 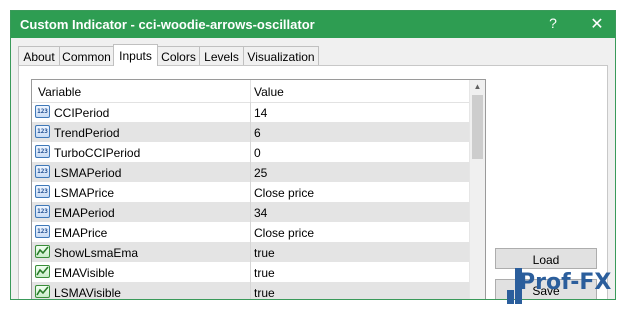 What do you see at coordinates (39, 55) in the screenshot?
I see `tab-about: About` at bounding box center [39, 55].